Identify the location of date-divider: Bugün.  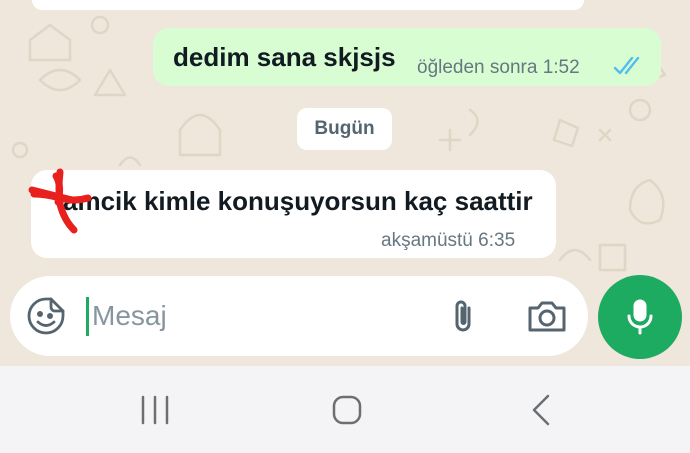
(344, 129).